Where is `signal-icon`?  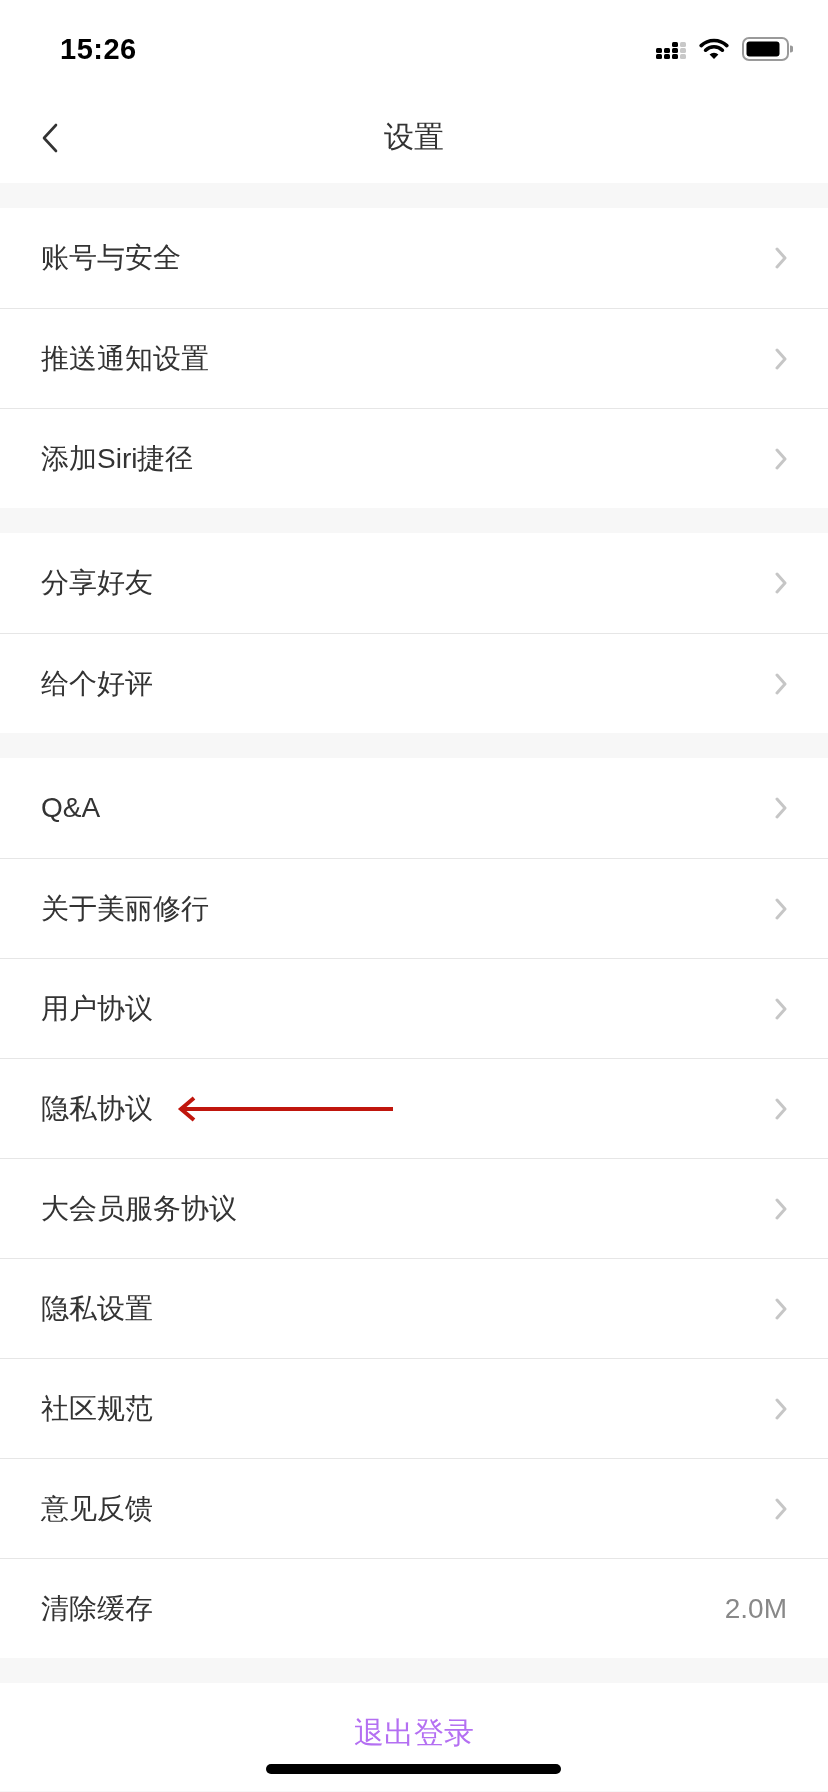
signal-icon is located at coordinates (671, 49).